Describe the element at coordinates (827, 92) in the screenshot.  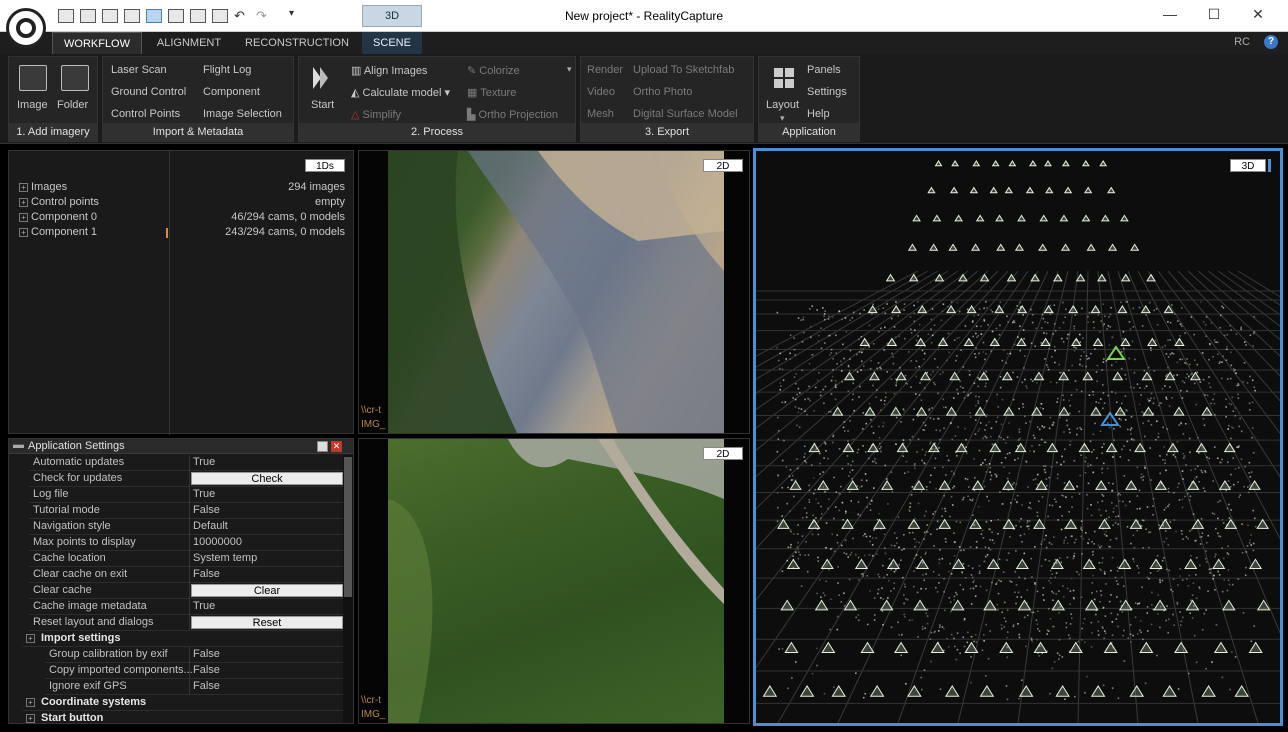
I see `settings-button: Settings` at that location.